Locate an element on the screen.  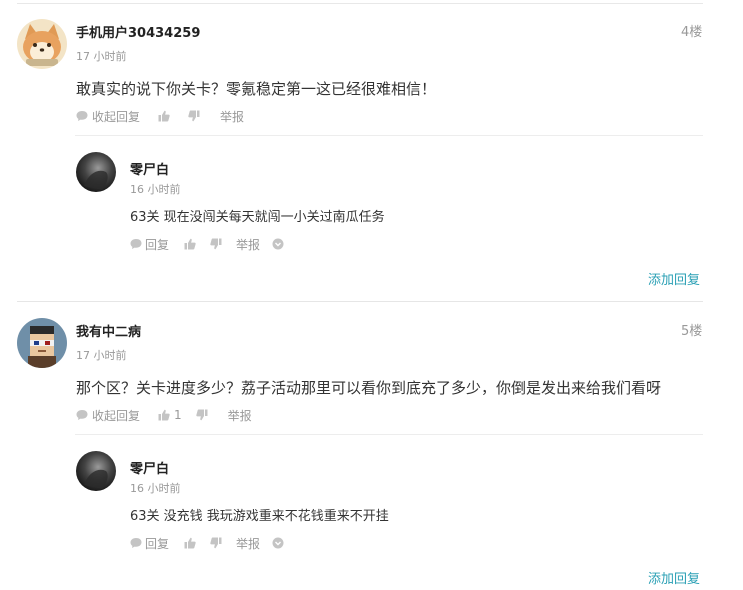
reply-content: 63关 没充钱 我玩游戏重来不花钱重来不开挂 is located at coordinates (259, 516).